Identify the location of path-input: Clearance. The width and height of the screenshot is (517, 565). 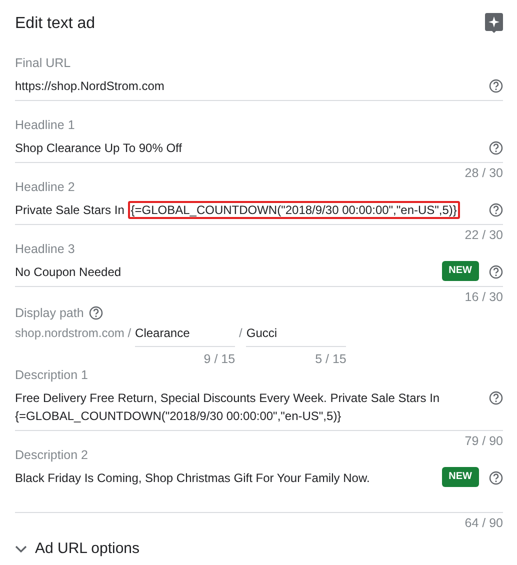
(185, 335).